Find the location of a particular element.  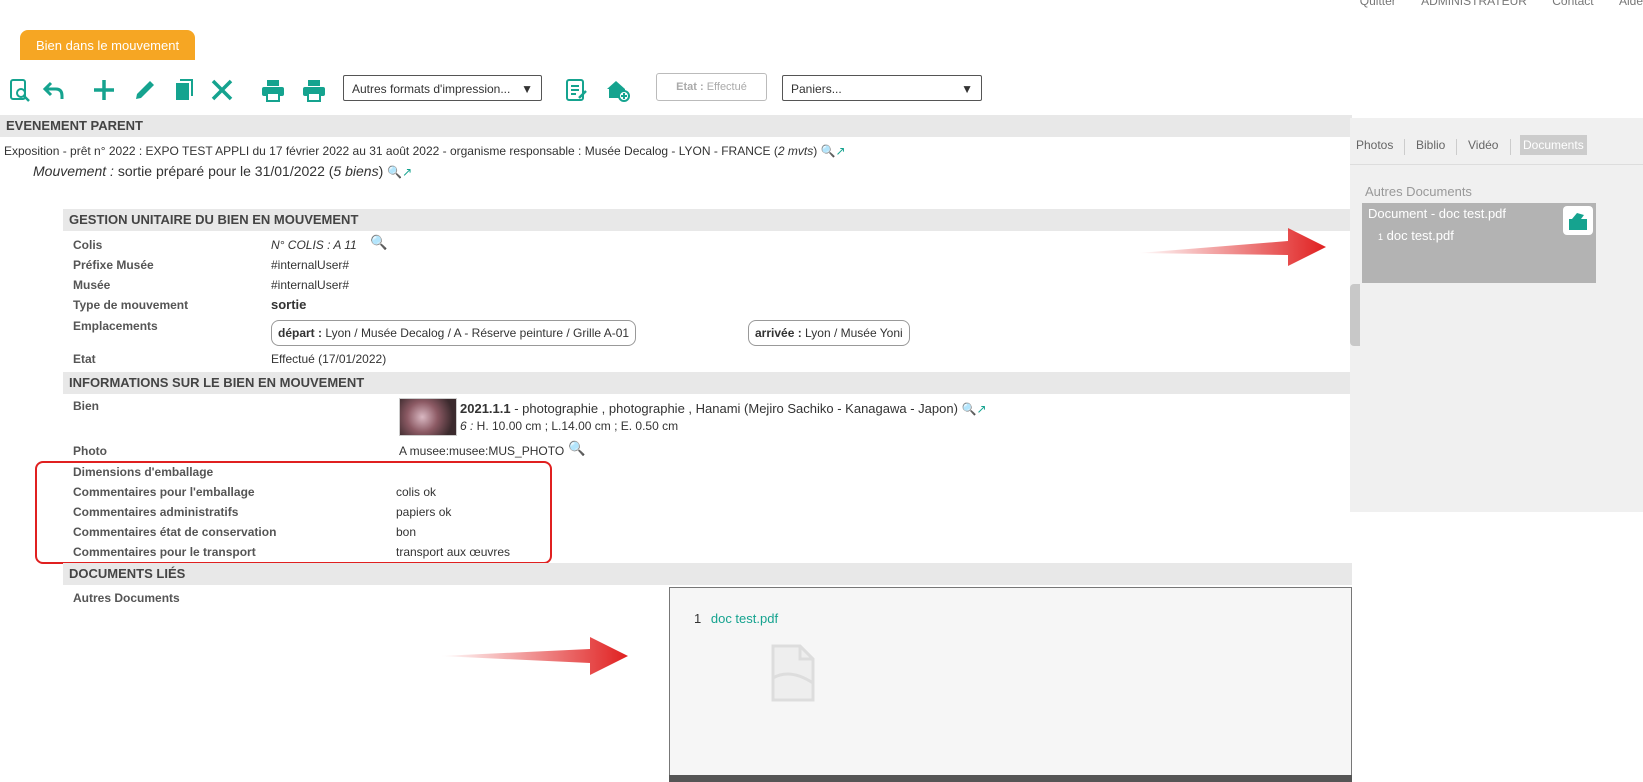

tab-biblio: Biblio is located at coordinates (1430, 145).